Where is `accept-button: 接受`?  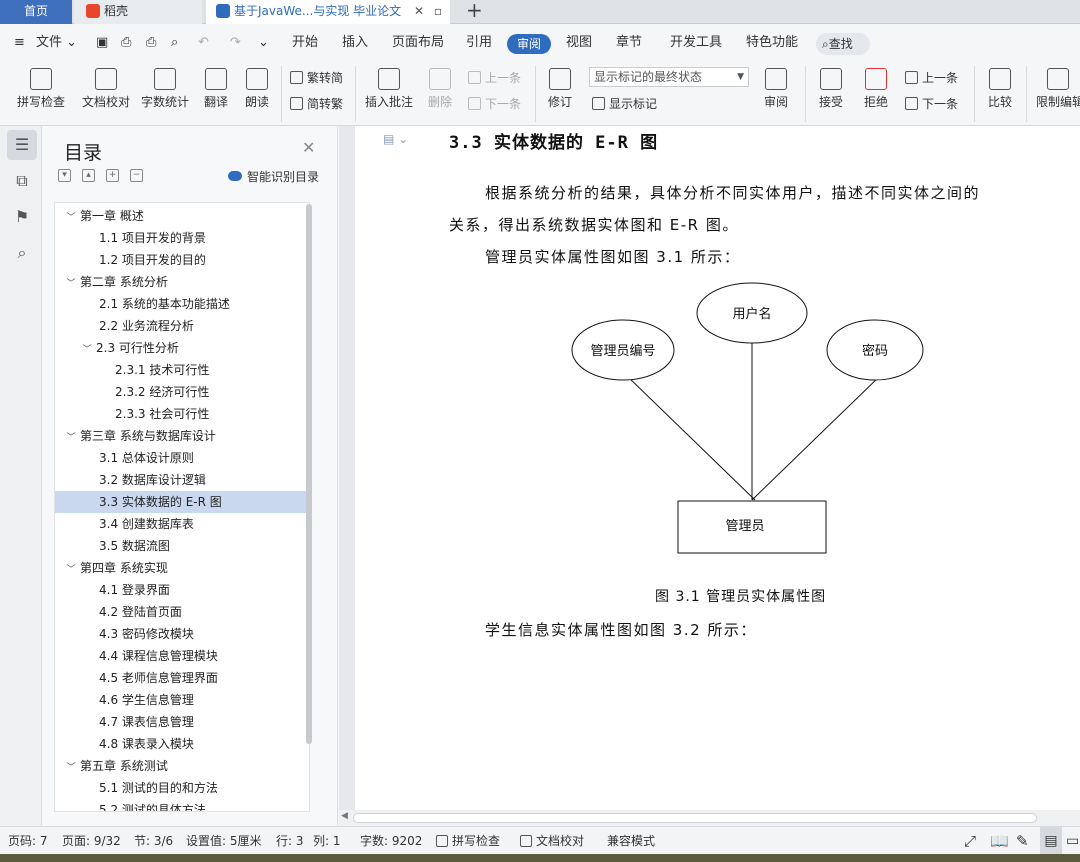 accept-button: 接受 is located at coordinates (831, 89).